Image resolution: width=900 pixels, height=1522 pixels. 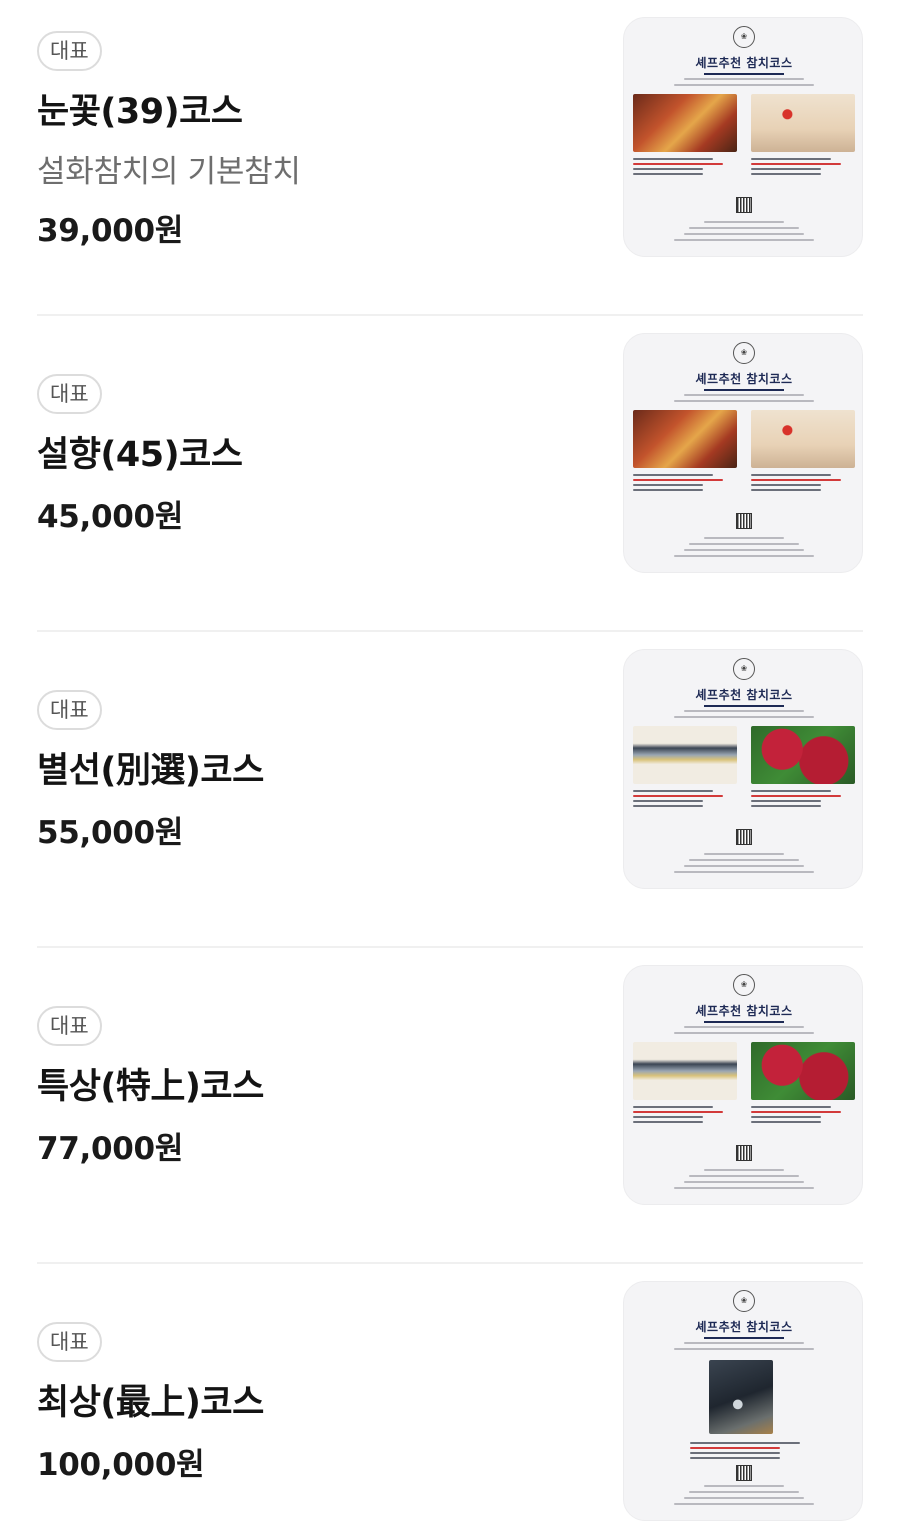 What do you see at coordinates (150, 1087) in the screenshot?
I see `menu-item-name: 특상(特上)코스` at bounding box center [150, 1087].